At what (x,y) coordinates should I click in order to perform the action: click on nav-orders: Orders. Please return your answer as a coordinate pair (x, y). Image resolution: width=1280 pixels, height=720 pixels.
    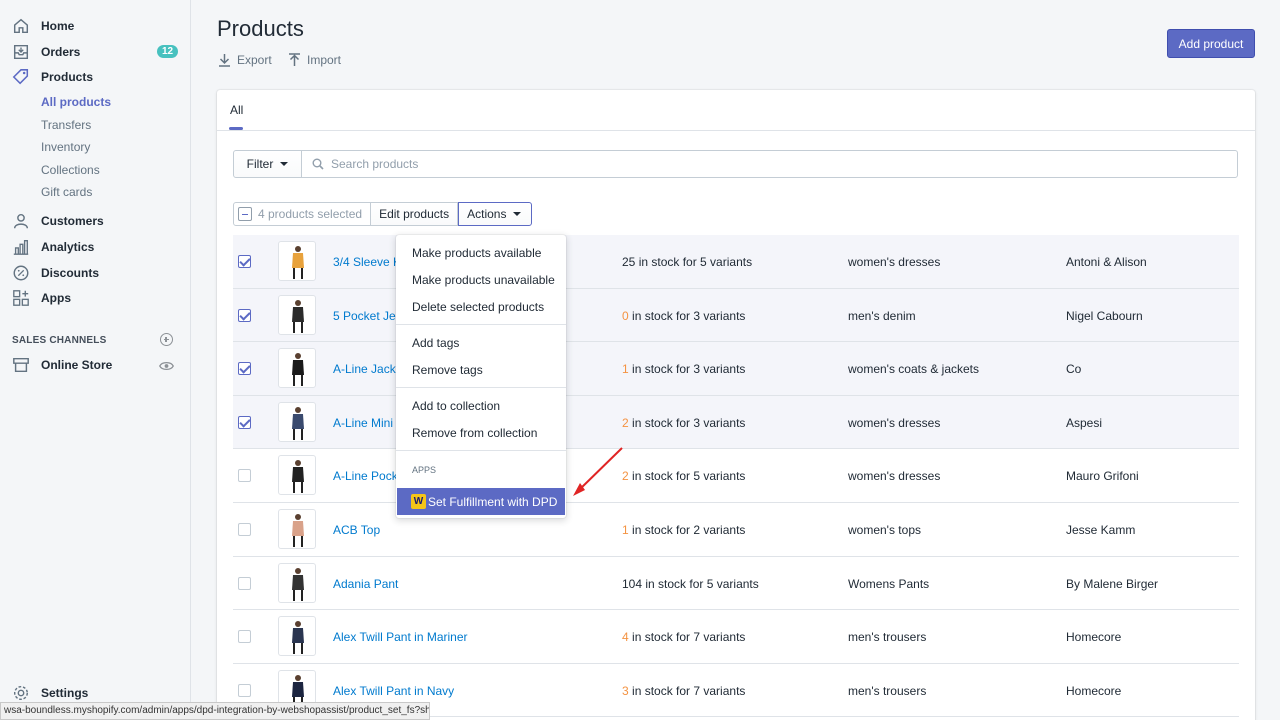
    Looking at the image, I should click on (46, 52).